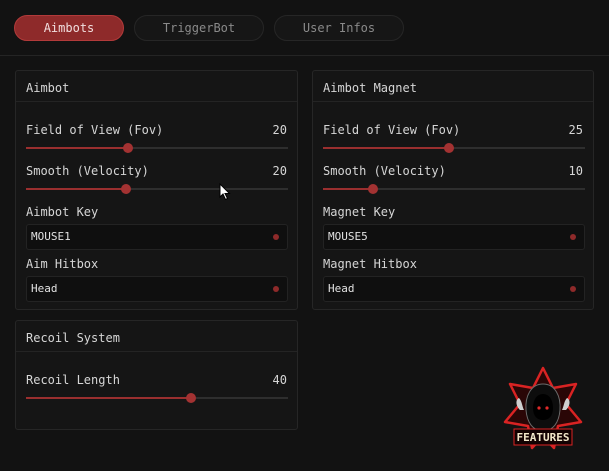 The height and width of the screenshot is (471, 609). I want to click on aimbot-hitbox-select: Head, so click(157, 289).